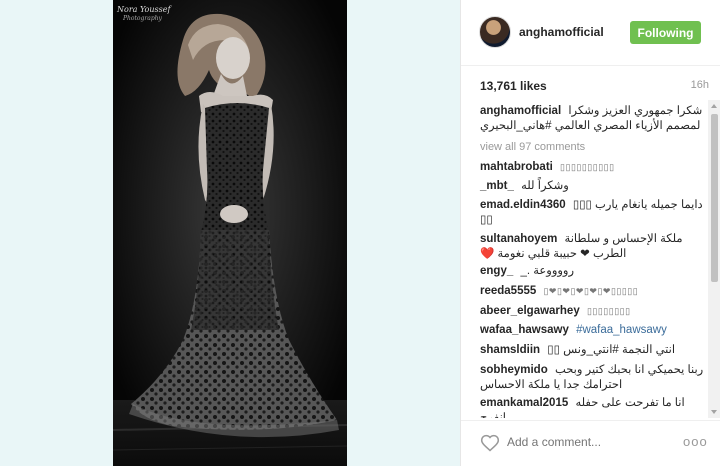 The width and height of the screenshot is (720, 466). What do you see at coordinates (513, 86) in the screenshot?
I see `likes-count: 13,761 likes` at bounding box center [513, 86].